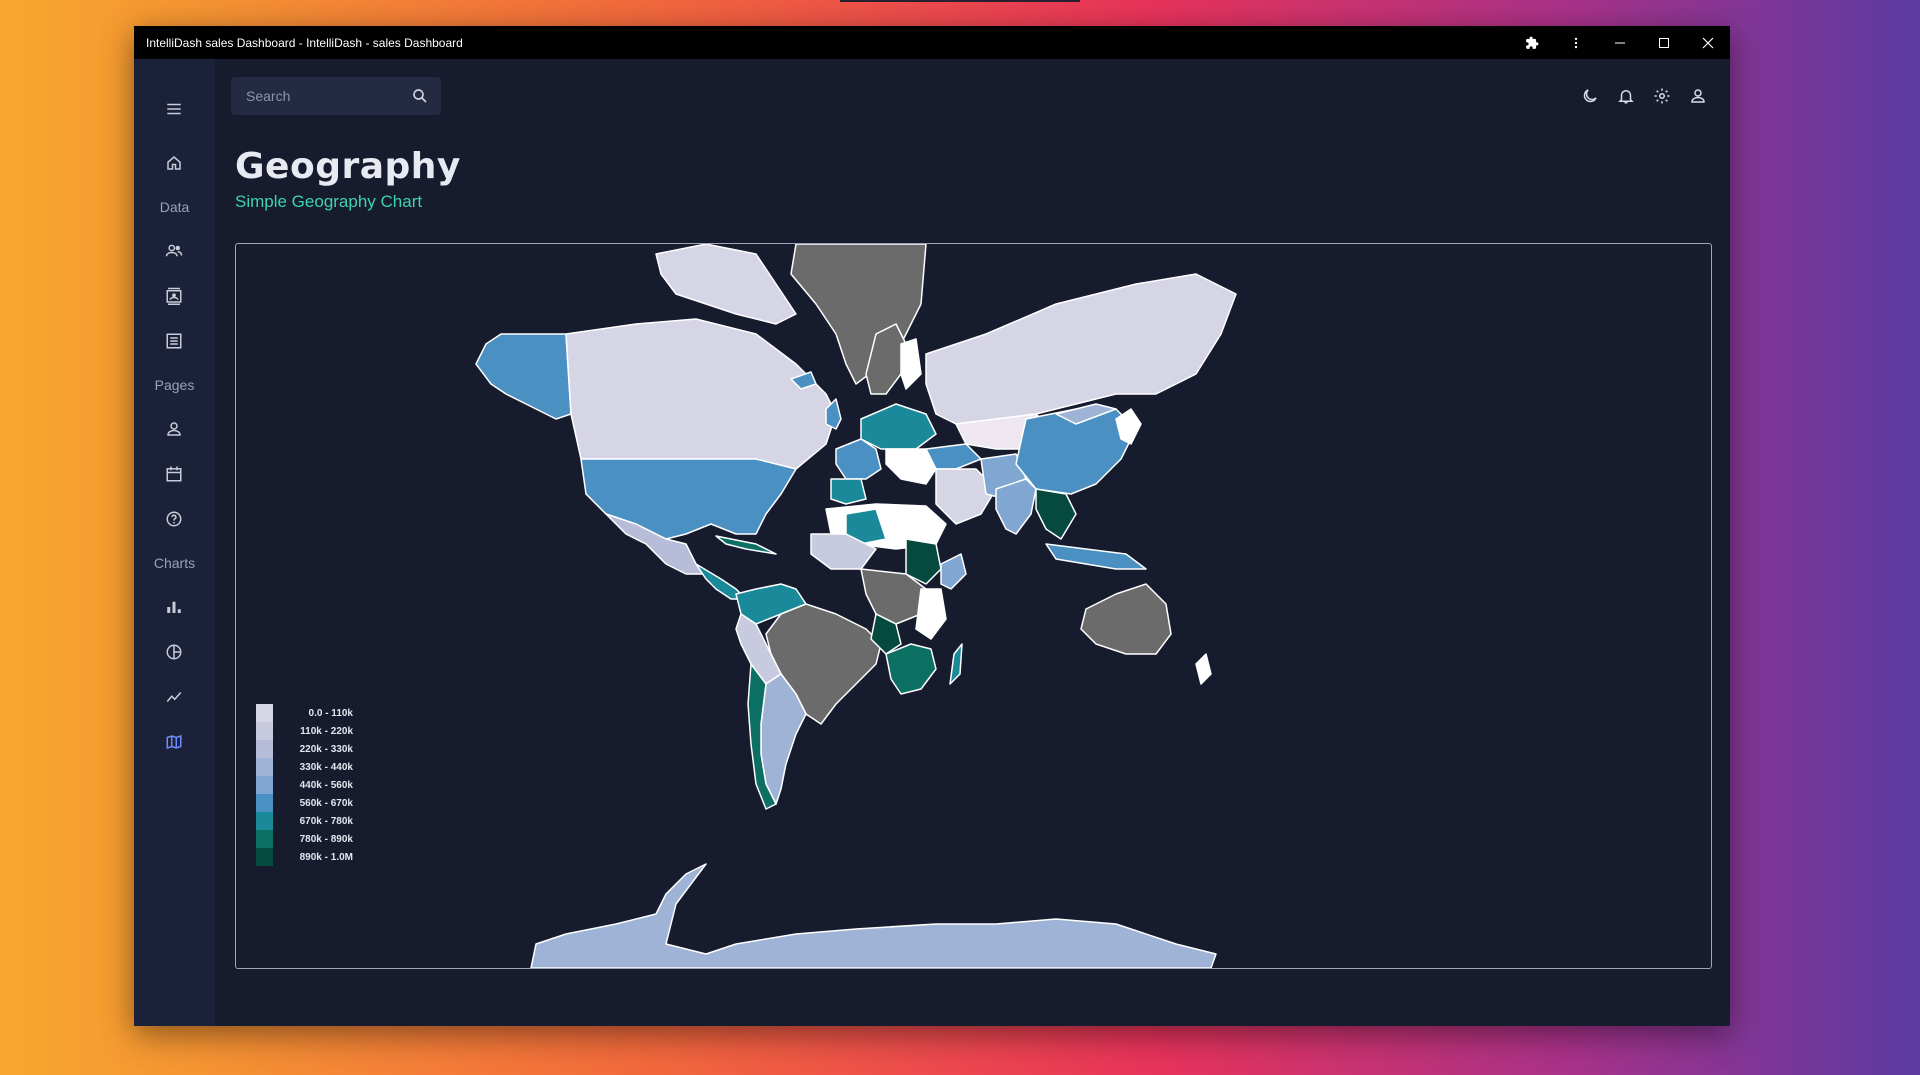 Image resolution: width=1920 pixels, height=1075 pixels. I want to click on legend-label: 890k - 1.0M, so click(326, 857).